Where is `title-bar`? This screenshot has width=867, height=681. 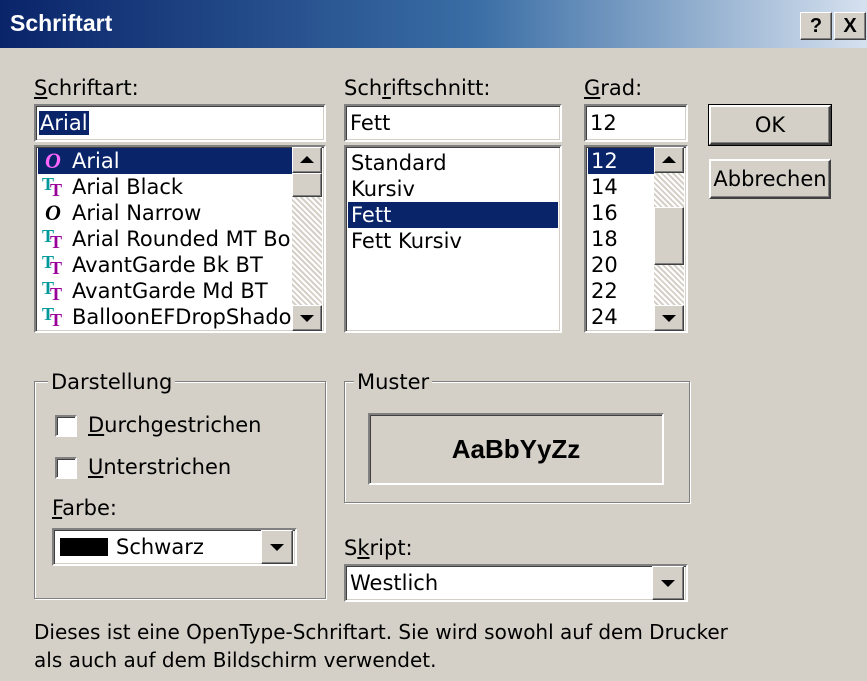
title-bar is located at coordinates (433, 24).